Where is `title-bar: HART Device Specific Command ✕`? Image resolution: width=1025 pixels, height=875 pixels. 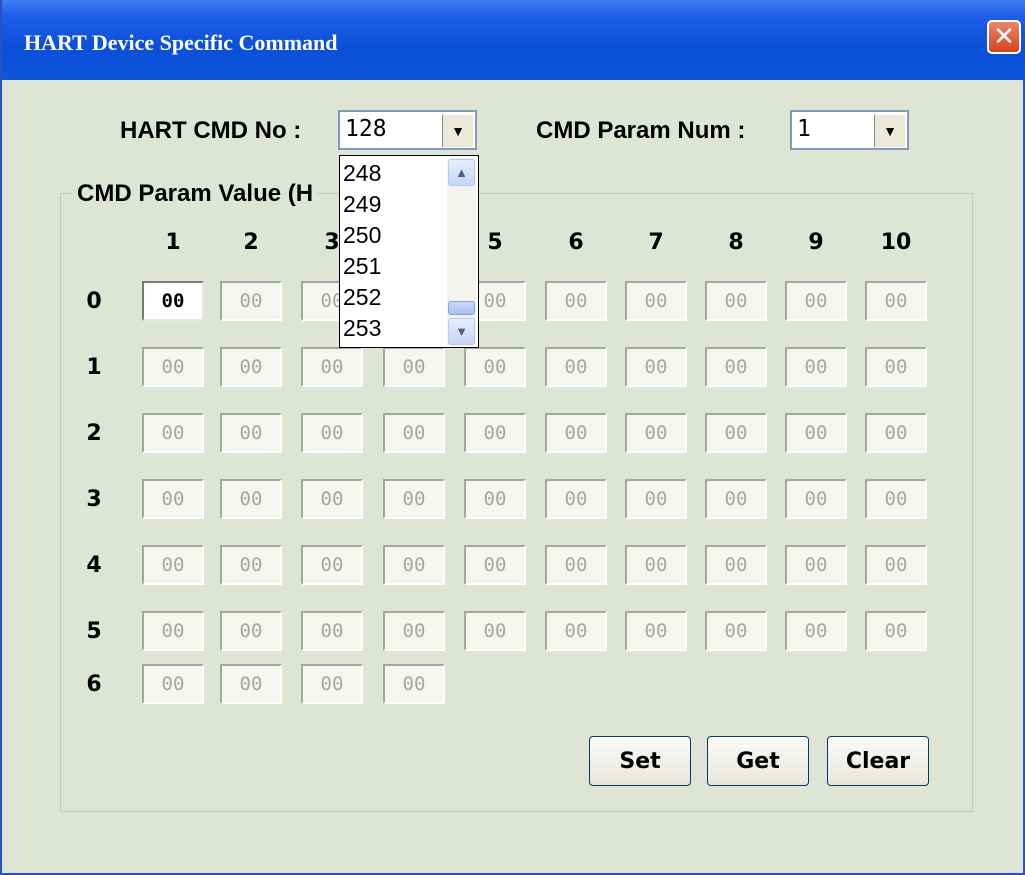
title-bar: HART Device Specific Command ✕ is located at coordinates (513, 40).